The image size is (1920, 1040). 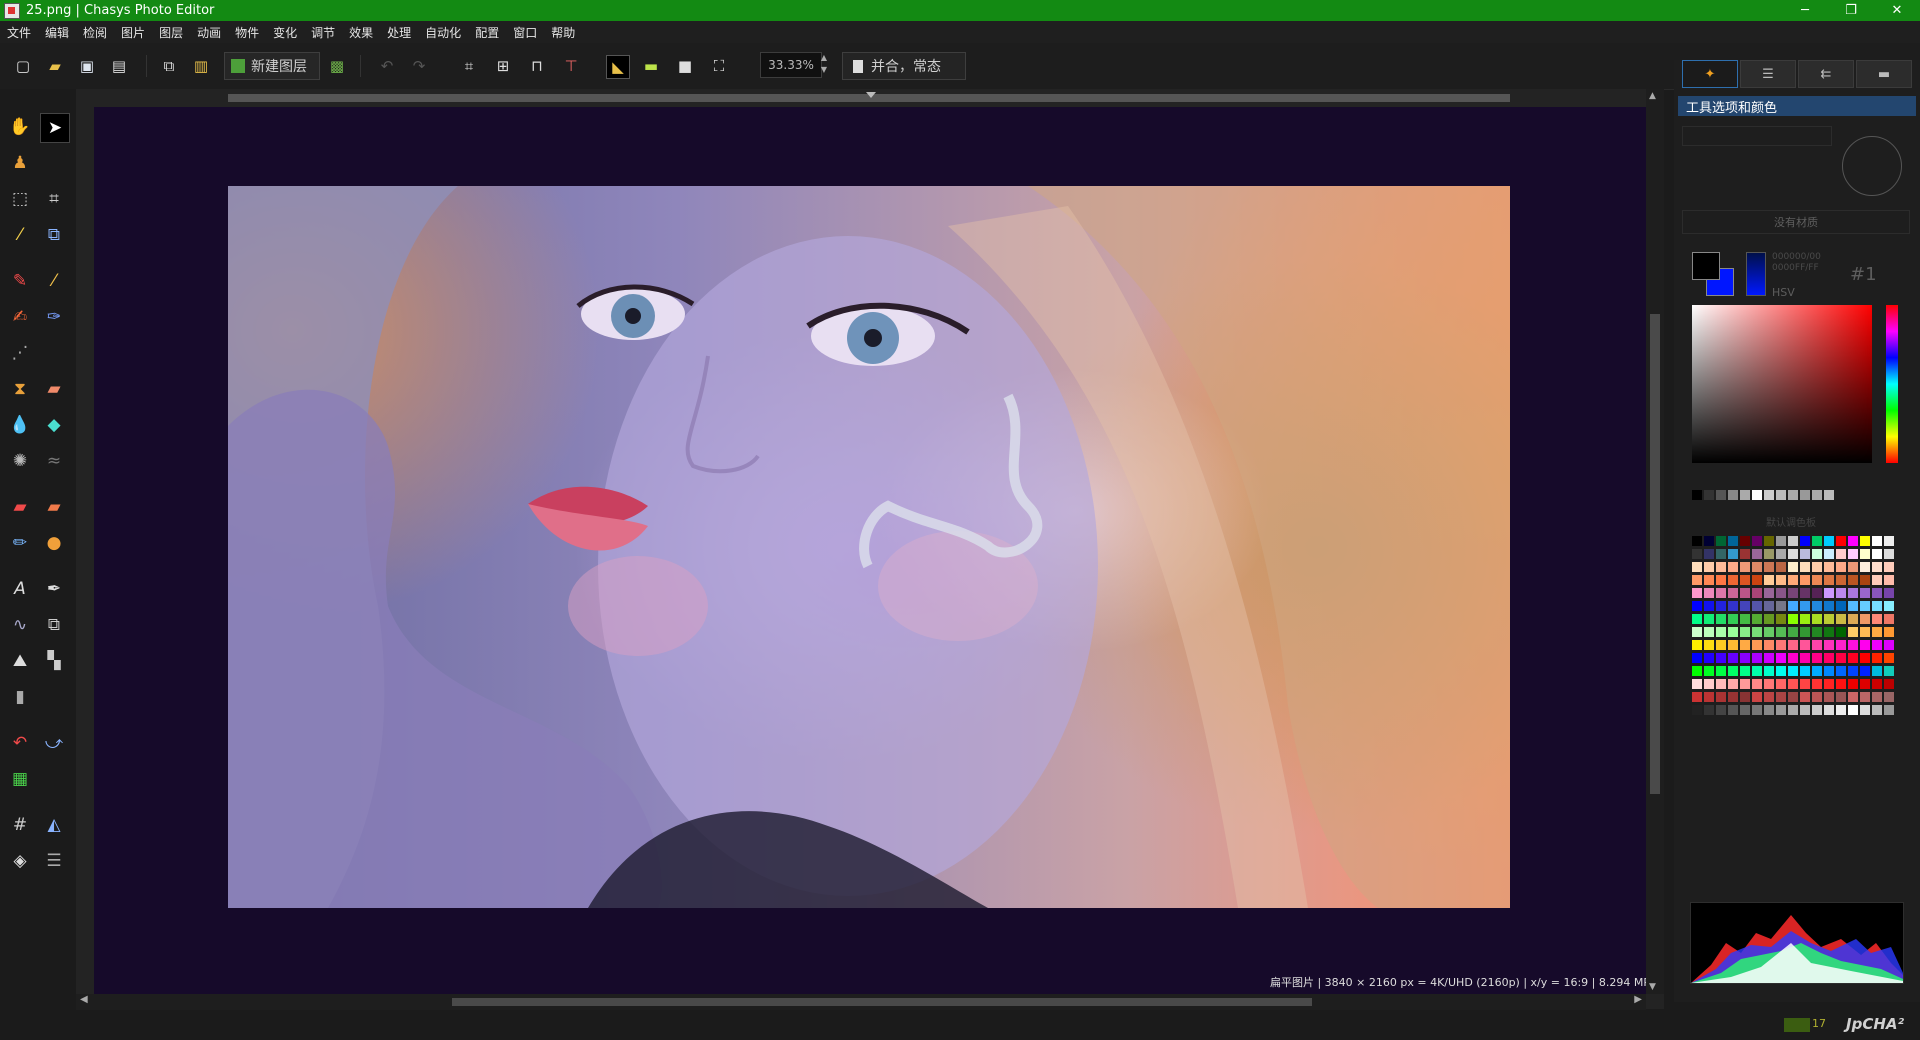 What do you see at coordinates (503, 66) in the screenshot?
I see `resize-icon: ⊞` at bounding box center [503, 66].